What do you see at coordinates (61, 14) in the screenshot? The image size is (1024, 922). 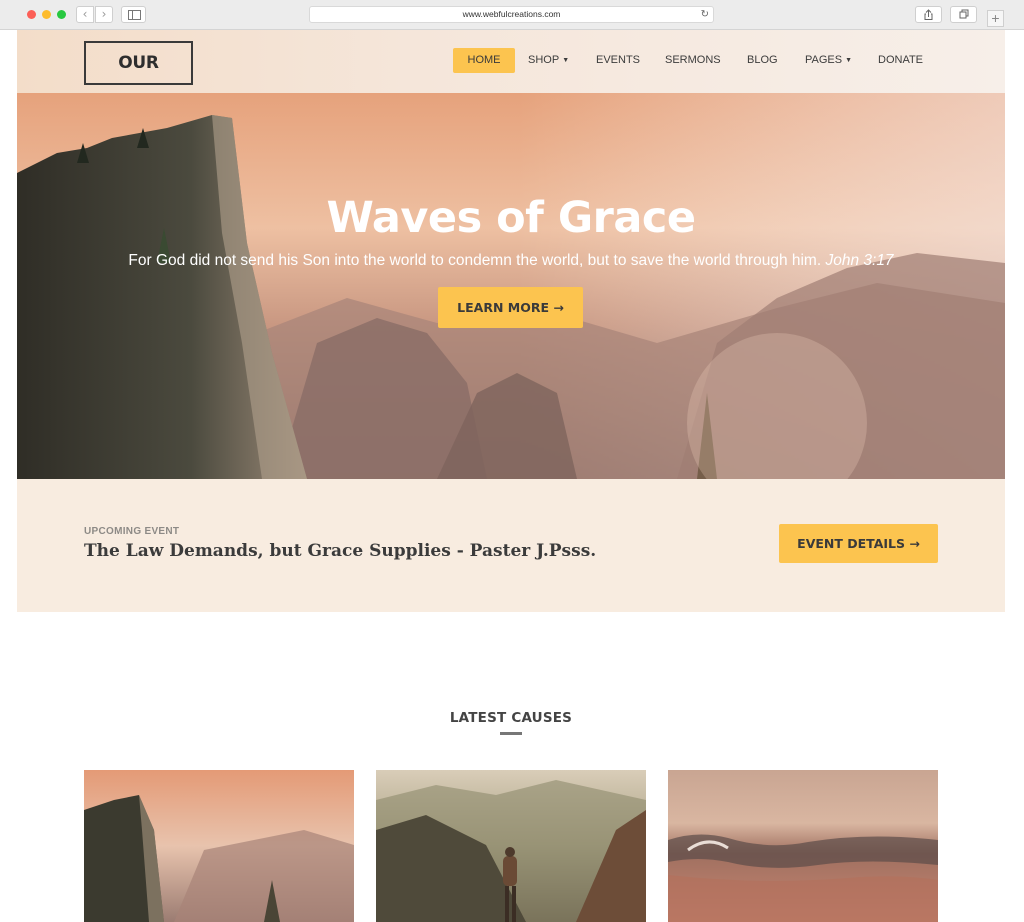 I see `zoom-window-icon` at bounding box center [61, 14].